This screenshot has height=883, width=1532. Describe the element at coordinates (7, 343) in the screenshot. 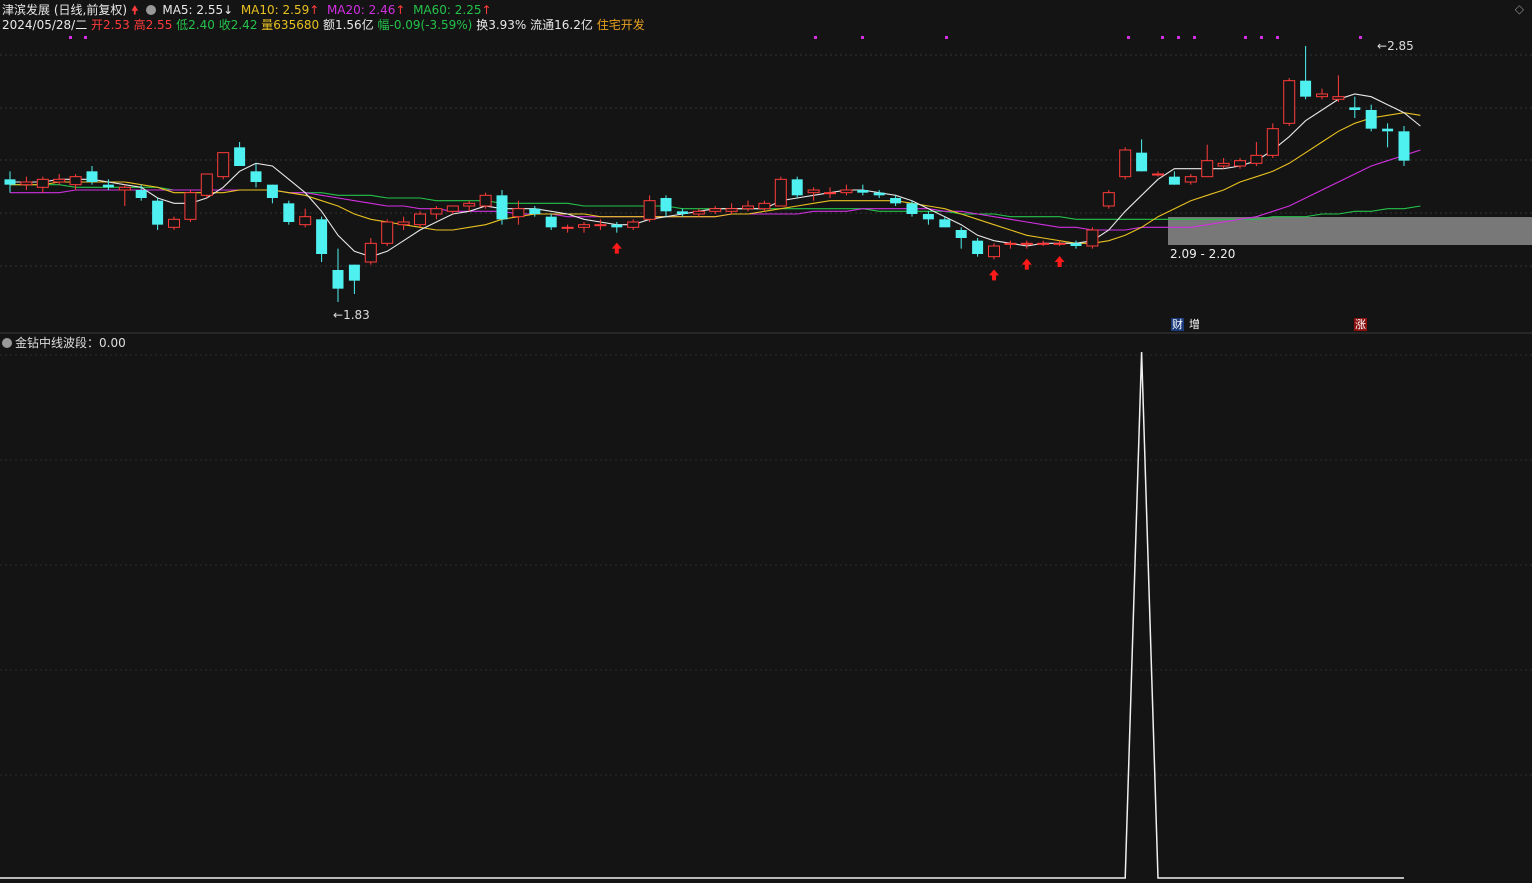

I see `indicator-settings-icon` at that location.